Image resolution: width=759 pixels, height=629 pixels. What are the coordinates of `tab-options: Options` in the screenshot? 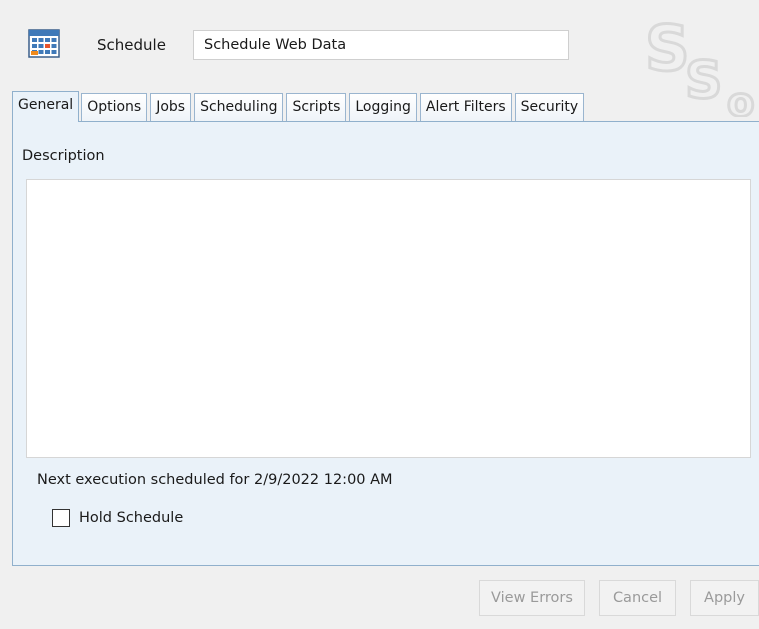 It's located at (114, 107).